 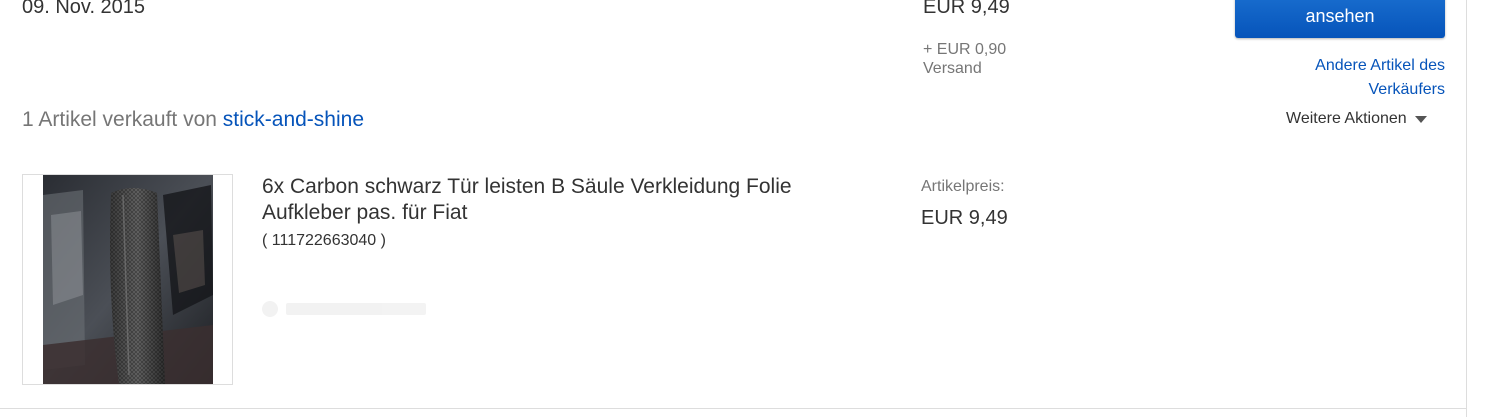 I want to click on item-price: EUR 9,49, so click(x=964, y=218).